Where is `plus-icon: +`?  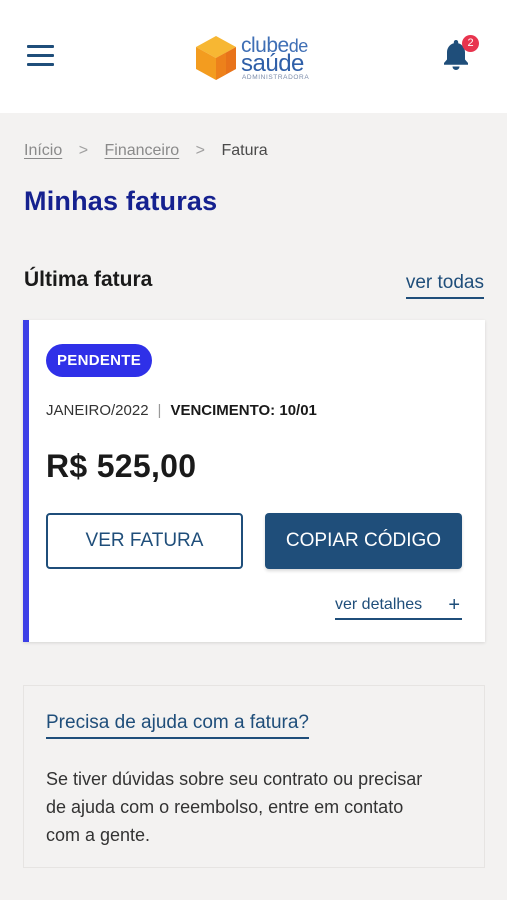
plus-icon: + is located at coordinates (454, 605).